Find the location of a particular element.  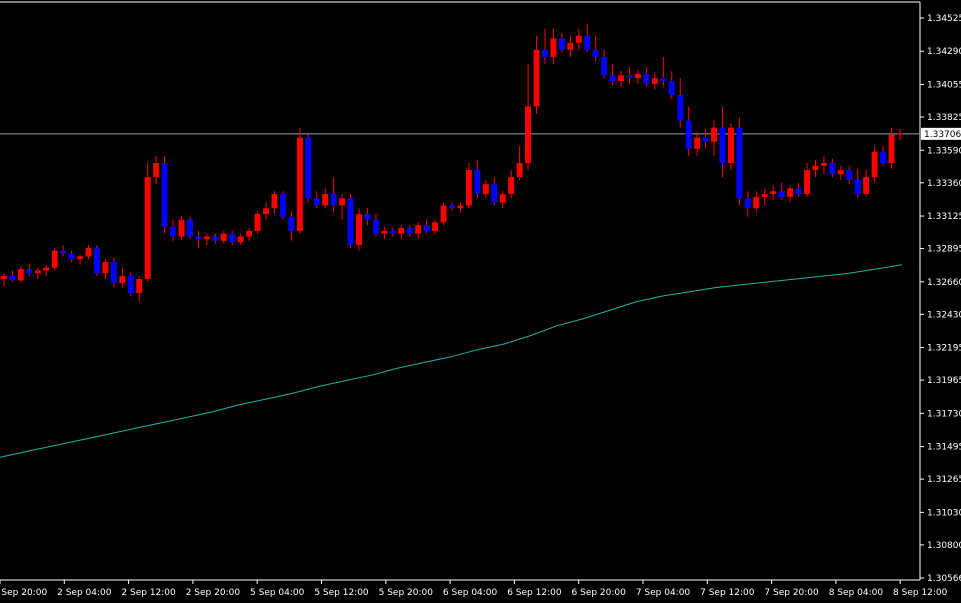

x-tick-label: 2 Sep 04:00 is located at coordinates (84, 593).